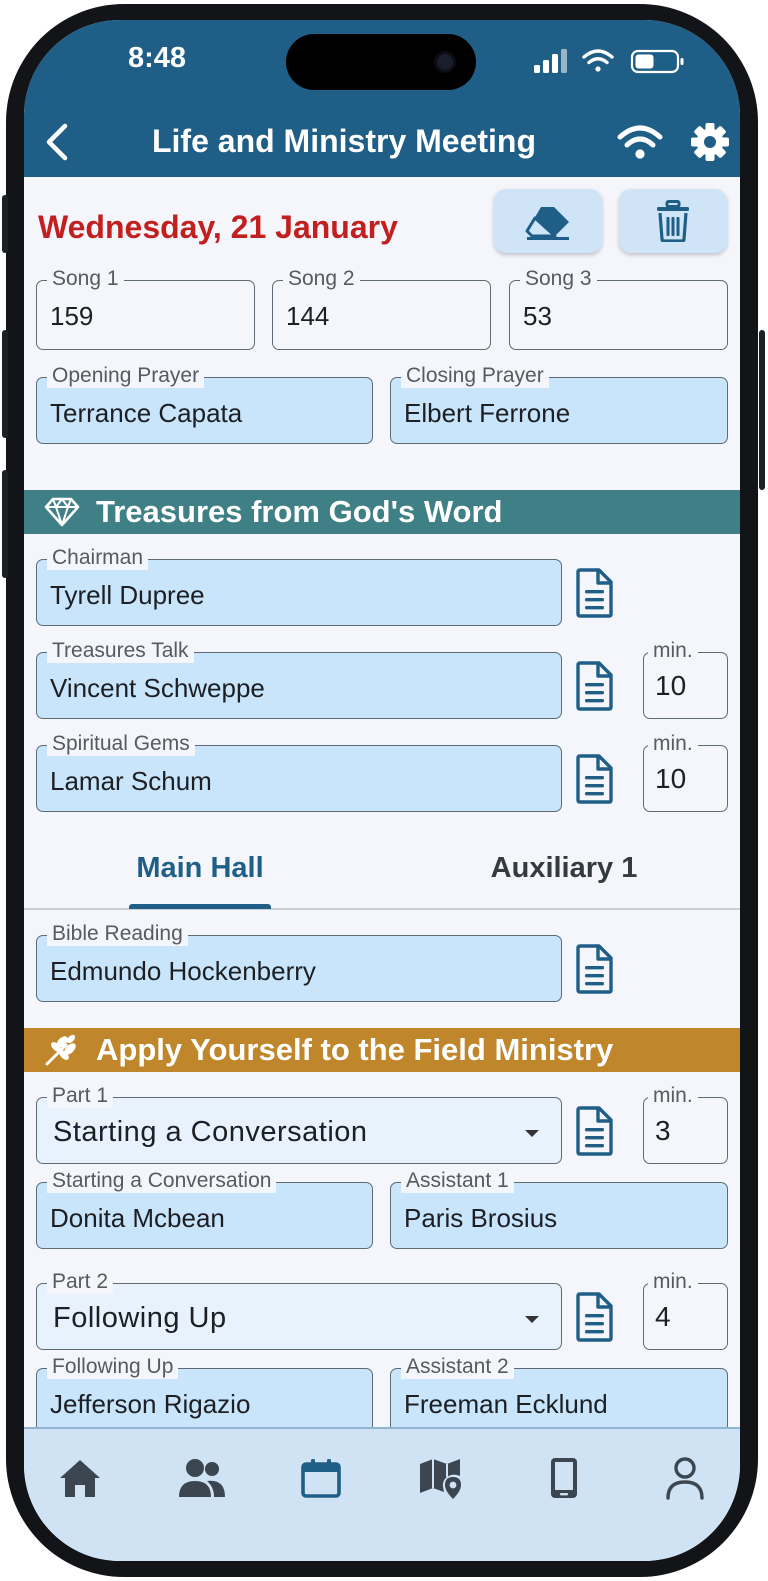  Describe the element at coordinates (547, 223) in the screenshot. I see `eraser-icon` at that location.